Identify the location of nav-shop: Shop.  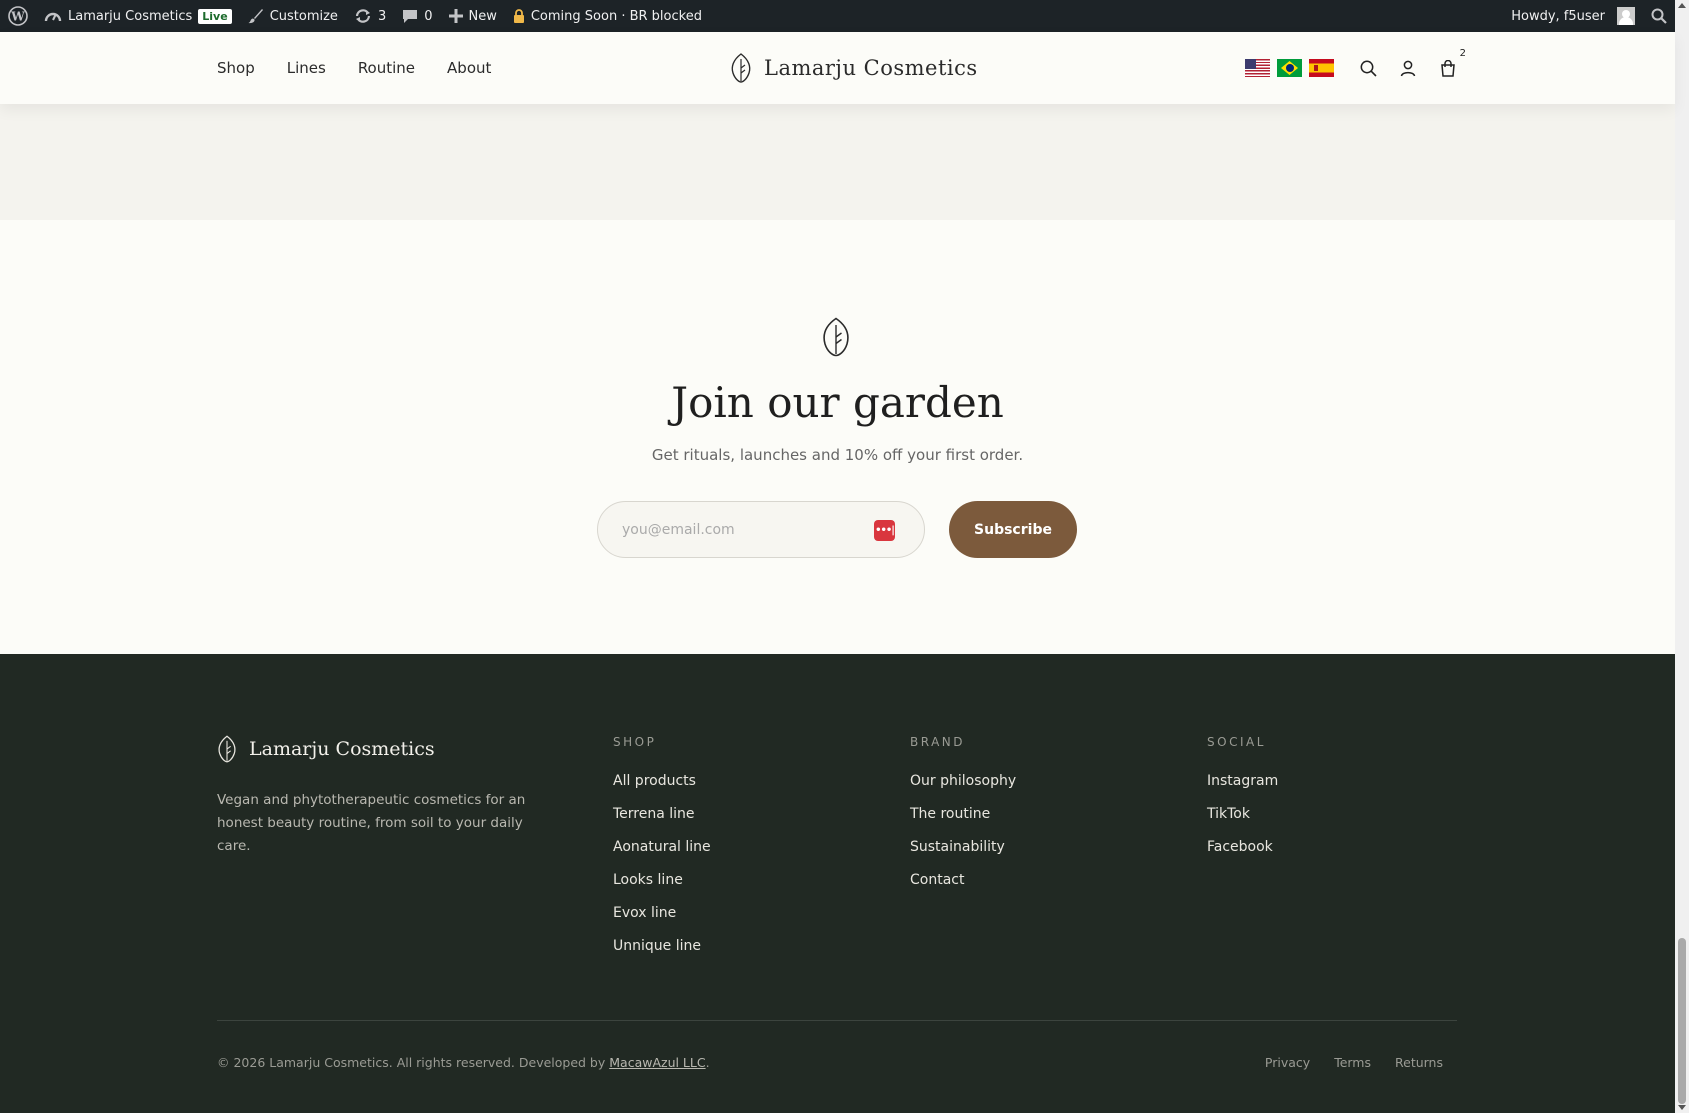
(236, 68).